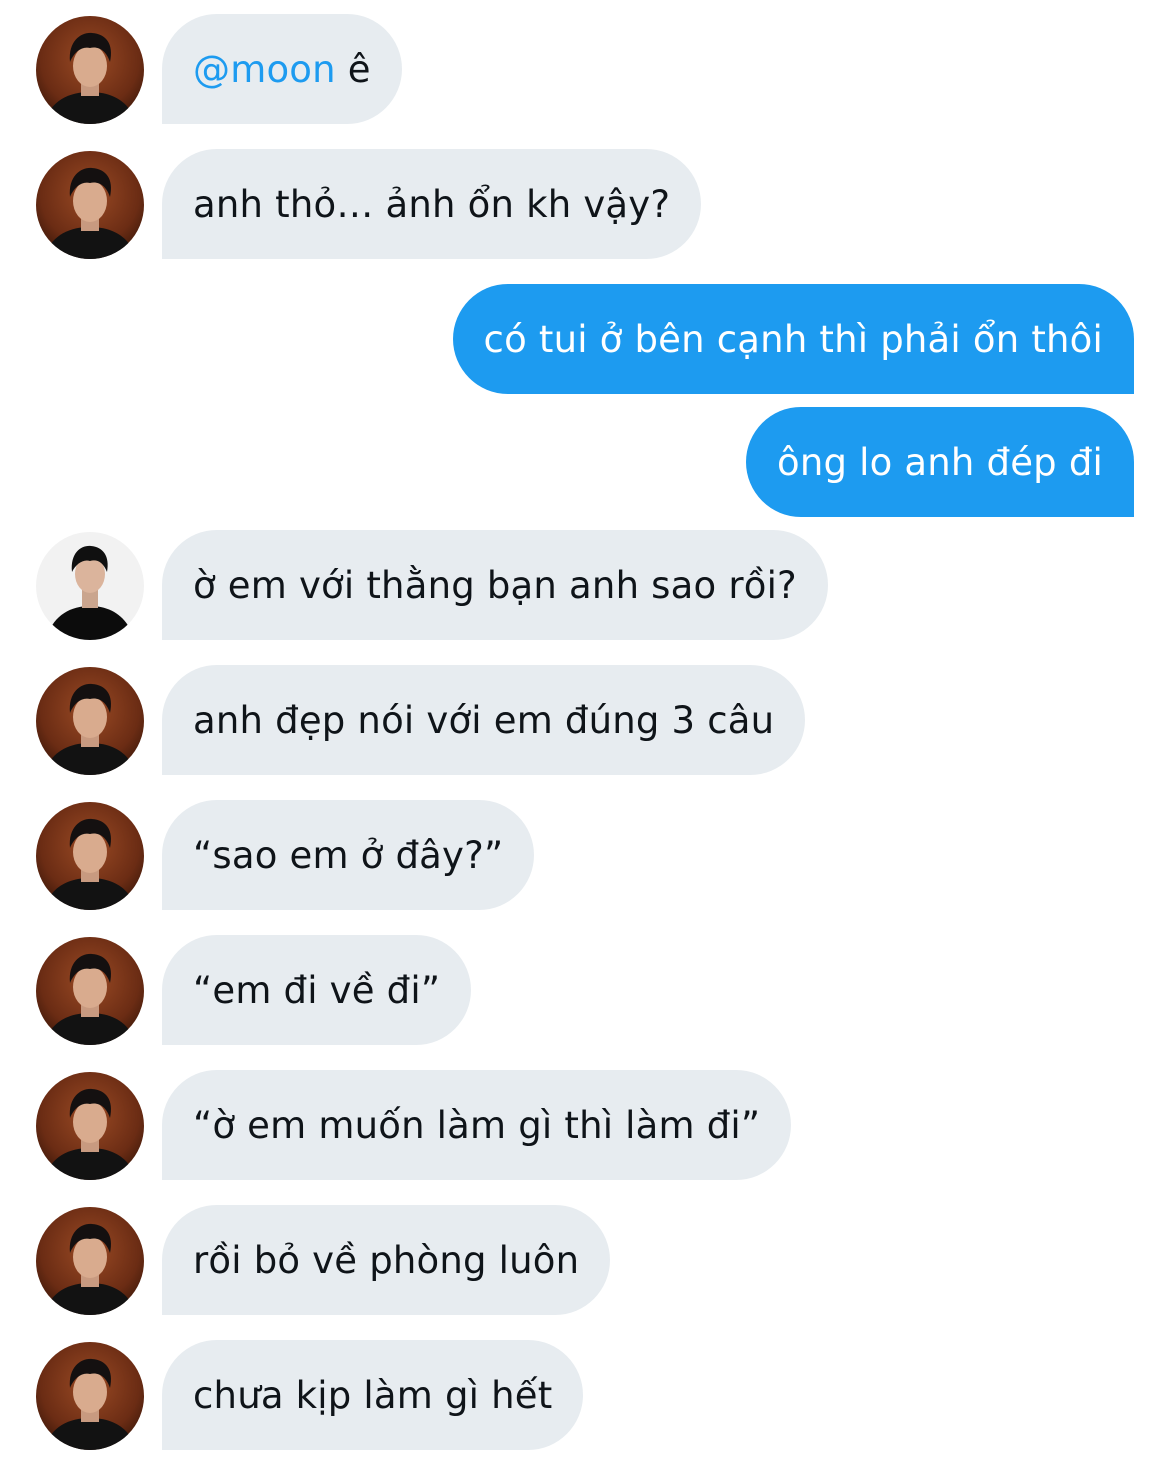 This screenshot has width=1170, height=1467. I want to click on message-bubble-incoming: @moon ê, so click(282, 69).